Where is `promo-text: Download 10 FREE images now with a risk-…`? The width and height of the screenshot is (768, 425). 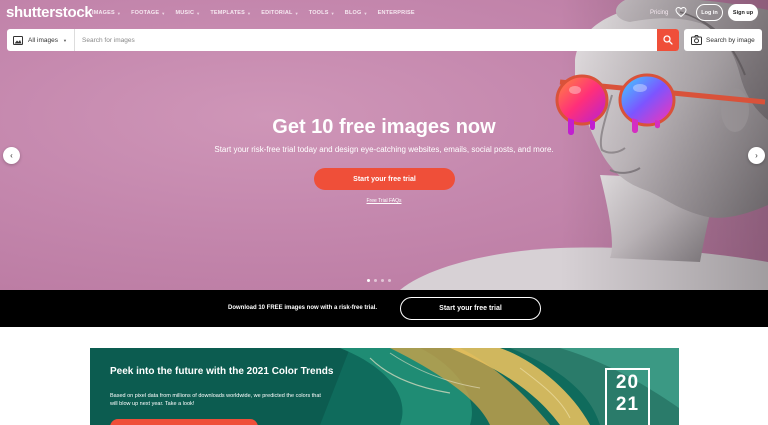 promo-text: Download 10 FREE images now with a risk-… is located at coordinates (303, 308).